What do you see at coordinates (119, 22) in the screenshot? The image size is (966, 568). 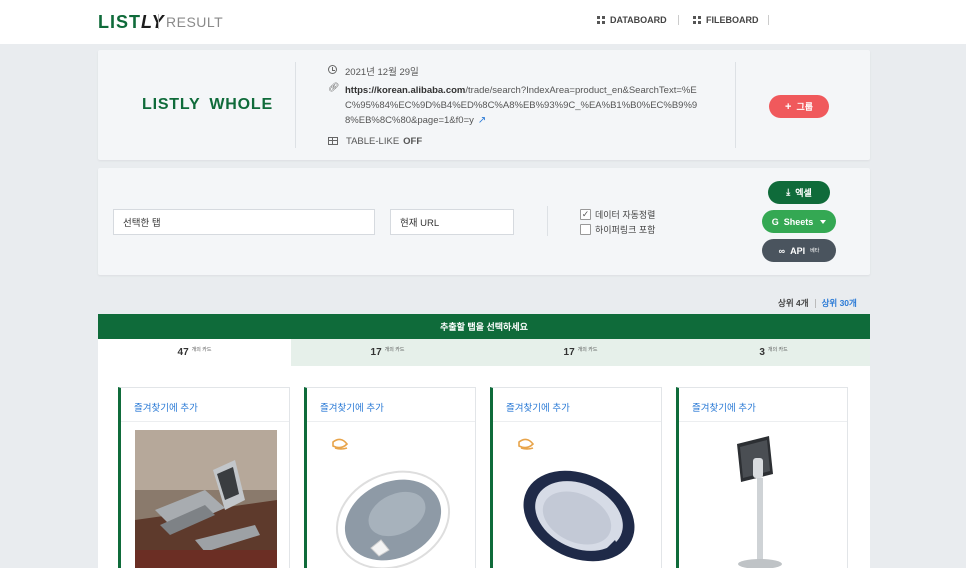 I see `logo-text: LIST` at bounding box center [119, 22].